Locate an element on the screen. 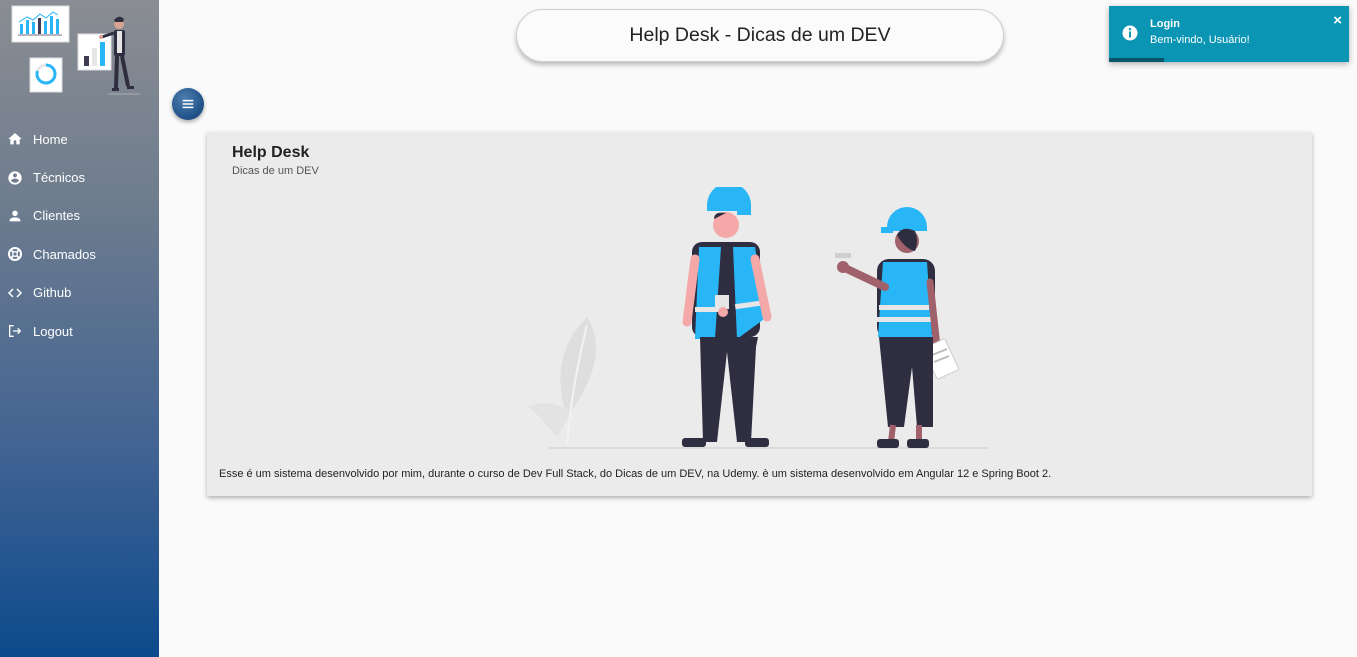 This screenshot has height=657, width=1357. support-icon is located at coordinates (15, 254).